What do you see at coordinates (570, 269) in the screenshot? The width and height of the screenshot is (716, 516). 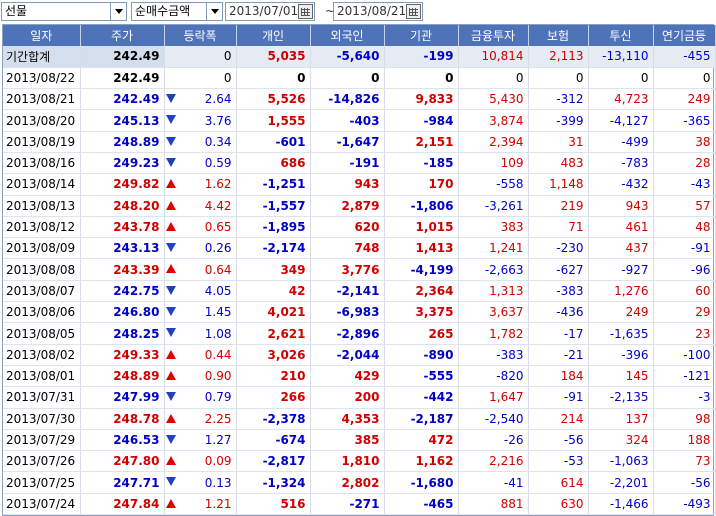 I see `ins-value: -627` at bounding box center [570, 269].